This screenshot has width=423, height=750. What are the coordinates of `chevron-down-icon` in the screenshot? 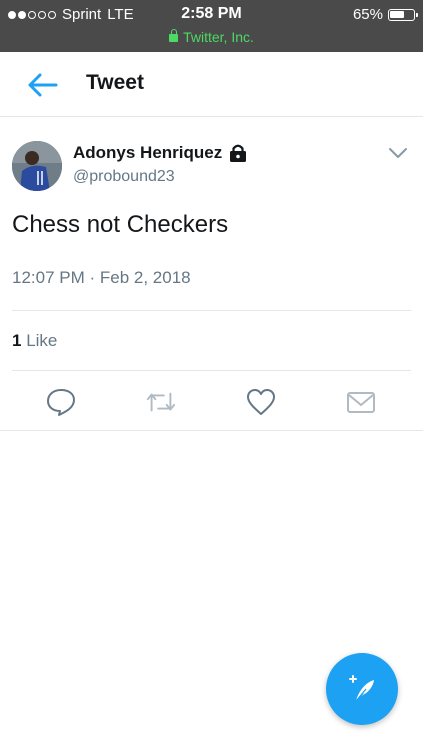 It's located at (398, 153).